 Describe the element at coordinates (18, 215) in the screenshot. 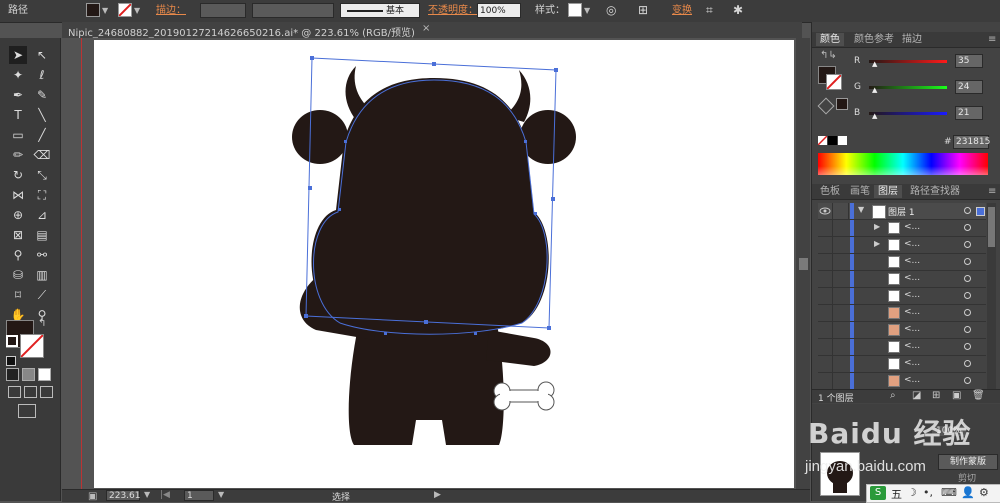

I see `shape-builder-tool-icon: ⊕` at that location.